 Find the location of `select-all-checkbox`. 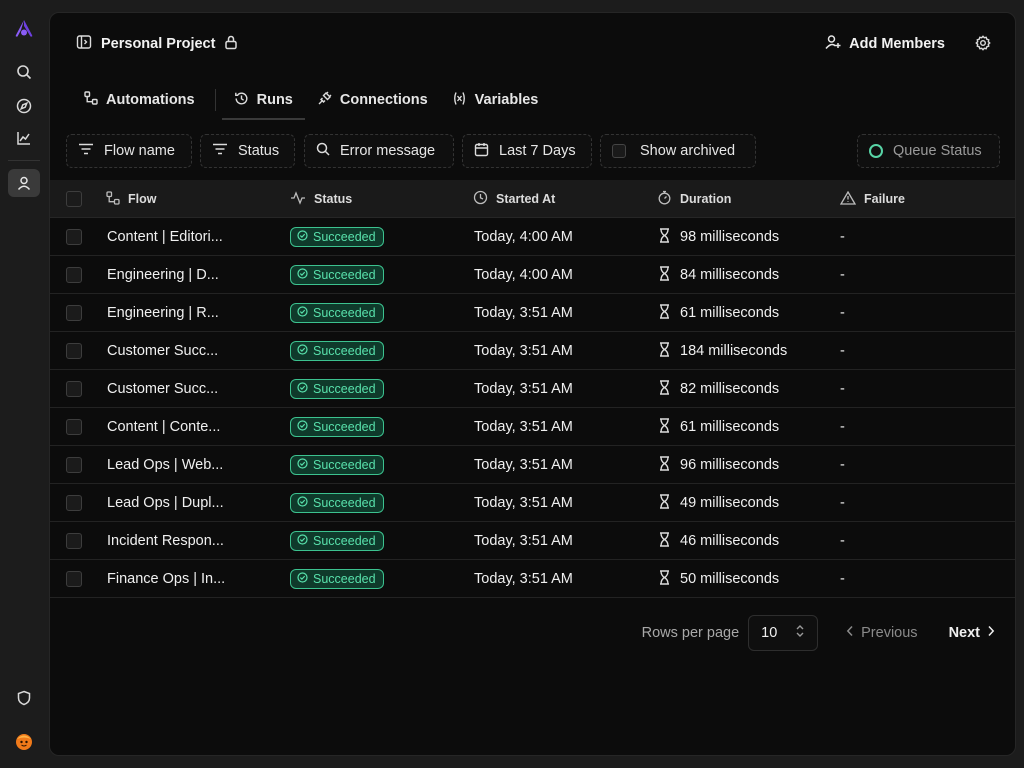

select-all-checkbox is located at coordinates (74, 199).